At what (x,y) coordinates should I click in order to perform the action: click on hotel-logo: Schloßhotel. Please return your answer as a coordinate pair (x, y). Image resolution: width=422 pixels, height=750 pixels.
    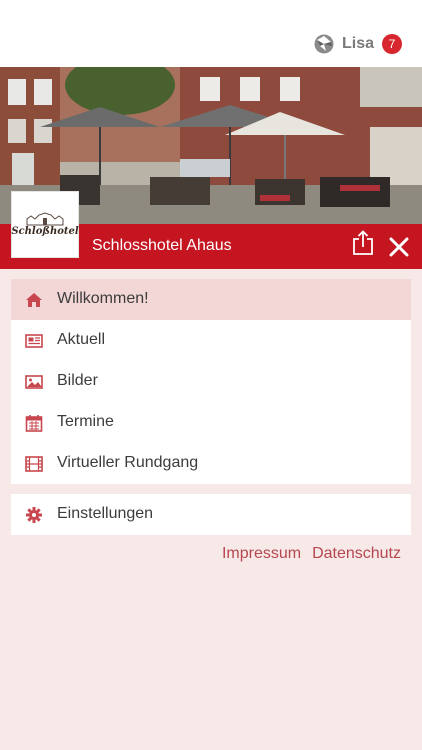
    Looking at the image, I should click on (45, 224).